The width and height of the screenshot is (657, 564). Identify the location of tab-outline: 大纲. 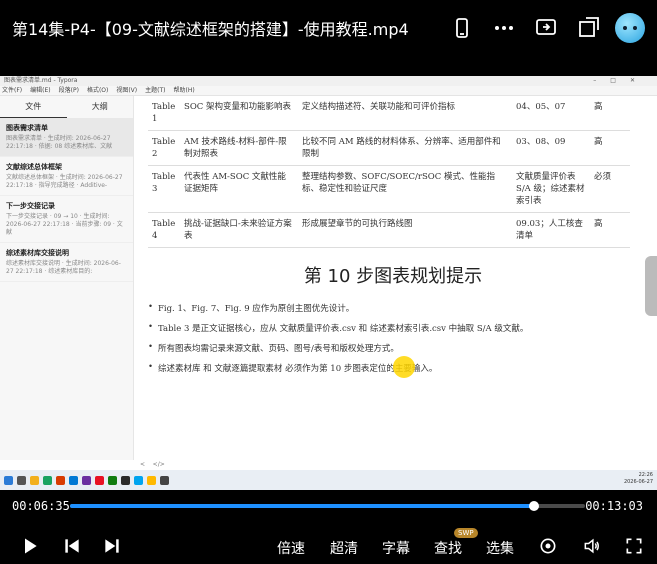
(99, 106).